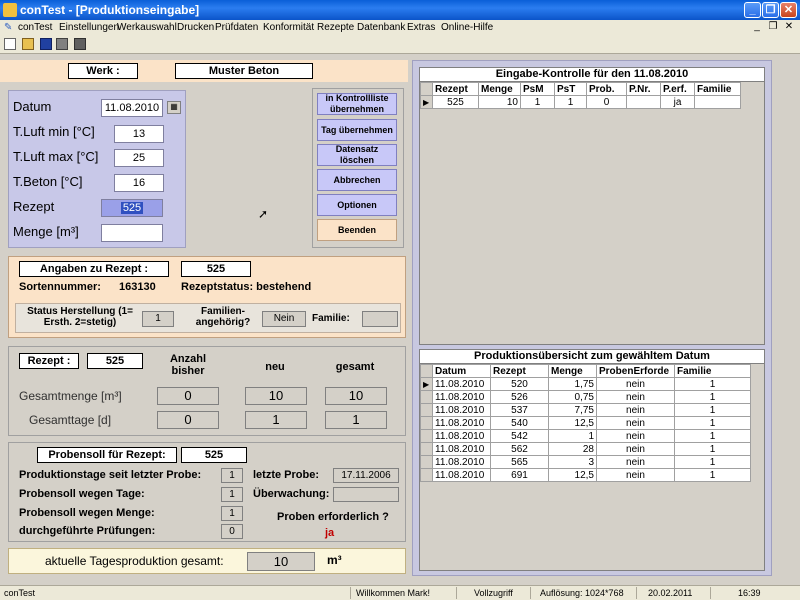  Describe the element at coordinates (519, 384) in the screenshot. I see `cell: 520` at that location.